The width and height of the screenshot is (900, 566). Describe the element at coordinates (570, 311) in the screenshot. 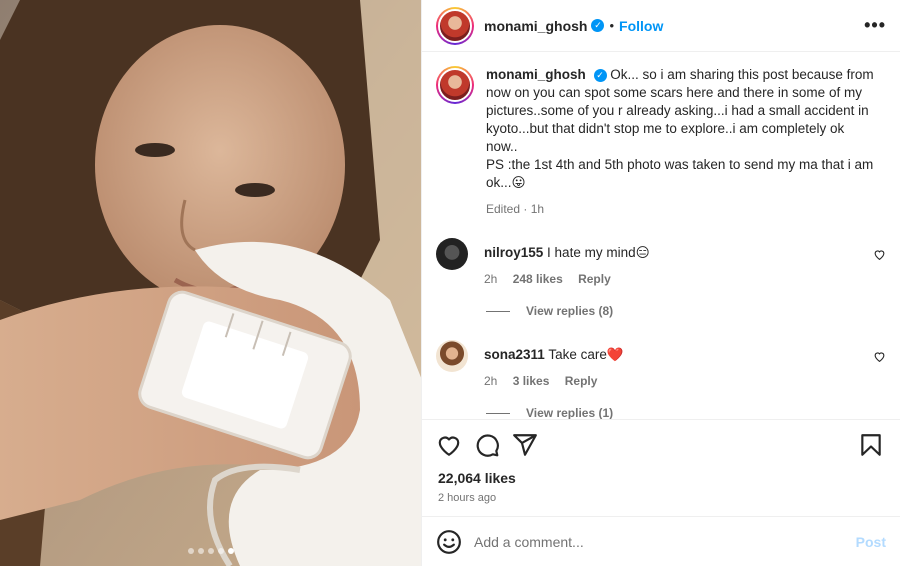

I see `view-replies-label: View replies (8)` at that location.